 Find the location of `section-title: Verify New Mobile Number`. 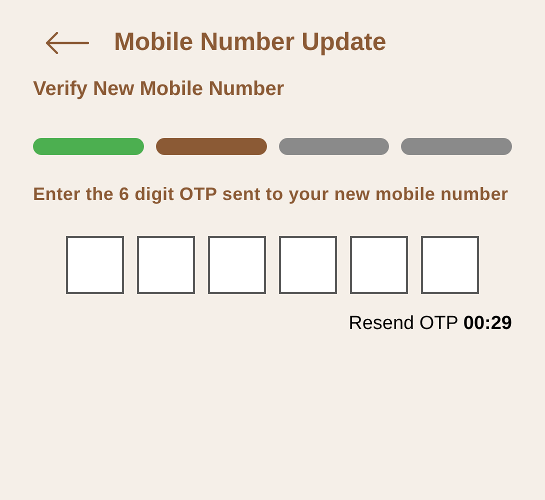

section-title: Verify New Mobile Number is located at coordinates (159, 89).